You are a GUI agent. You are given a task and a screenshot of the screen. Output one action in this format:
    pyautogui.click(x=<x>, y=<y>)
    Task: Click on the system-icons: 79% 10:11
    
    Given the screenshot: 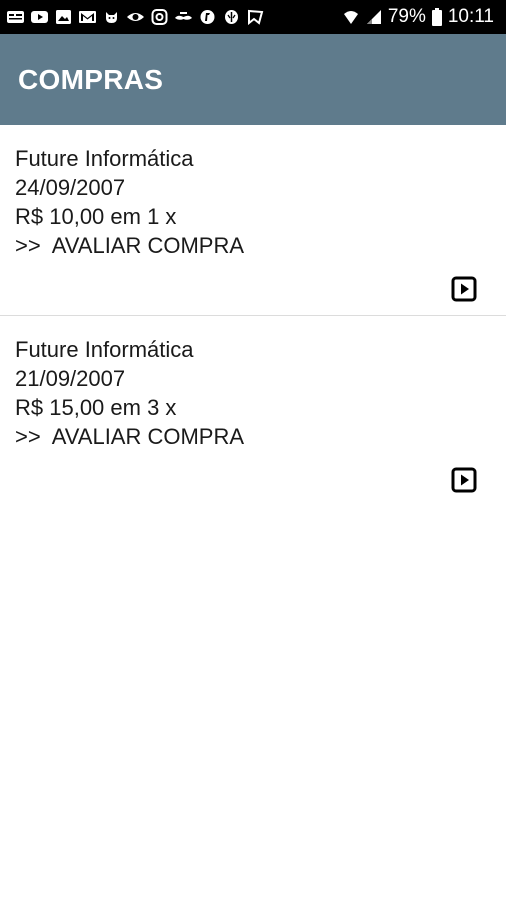 What is the action you would take?
    pyautogui.click(x=418, y=17)
    